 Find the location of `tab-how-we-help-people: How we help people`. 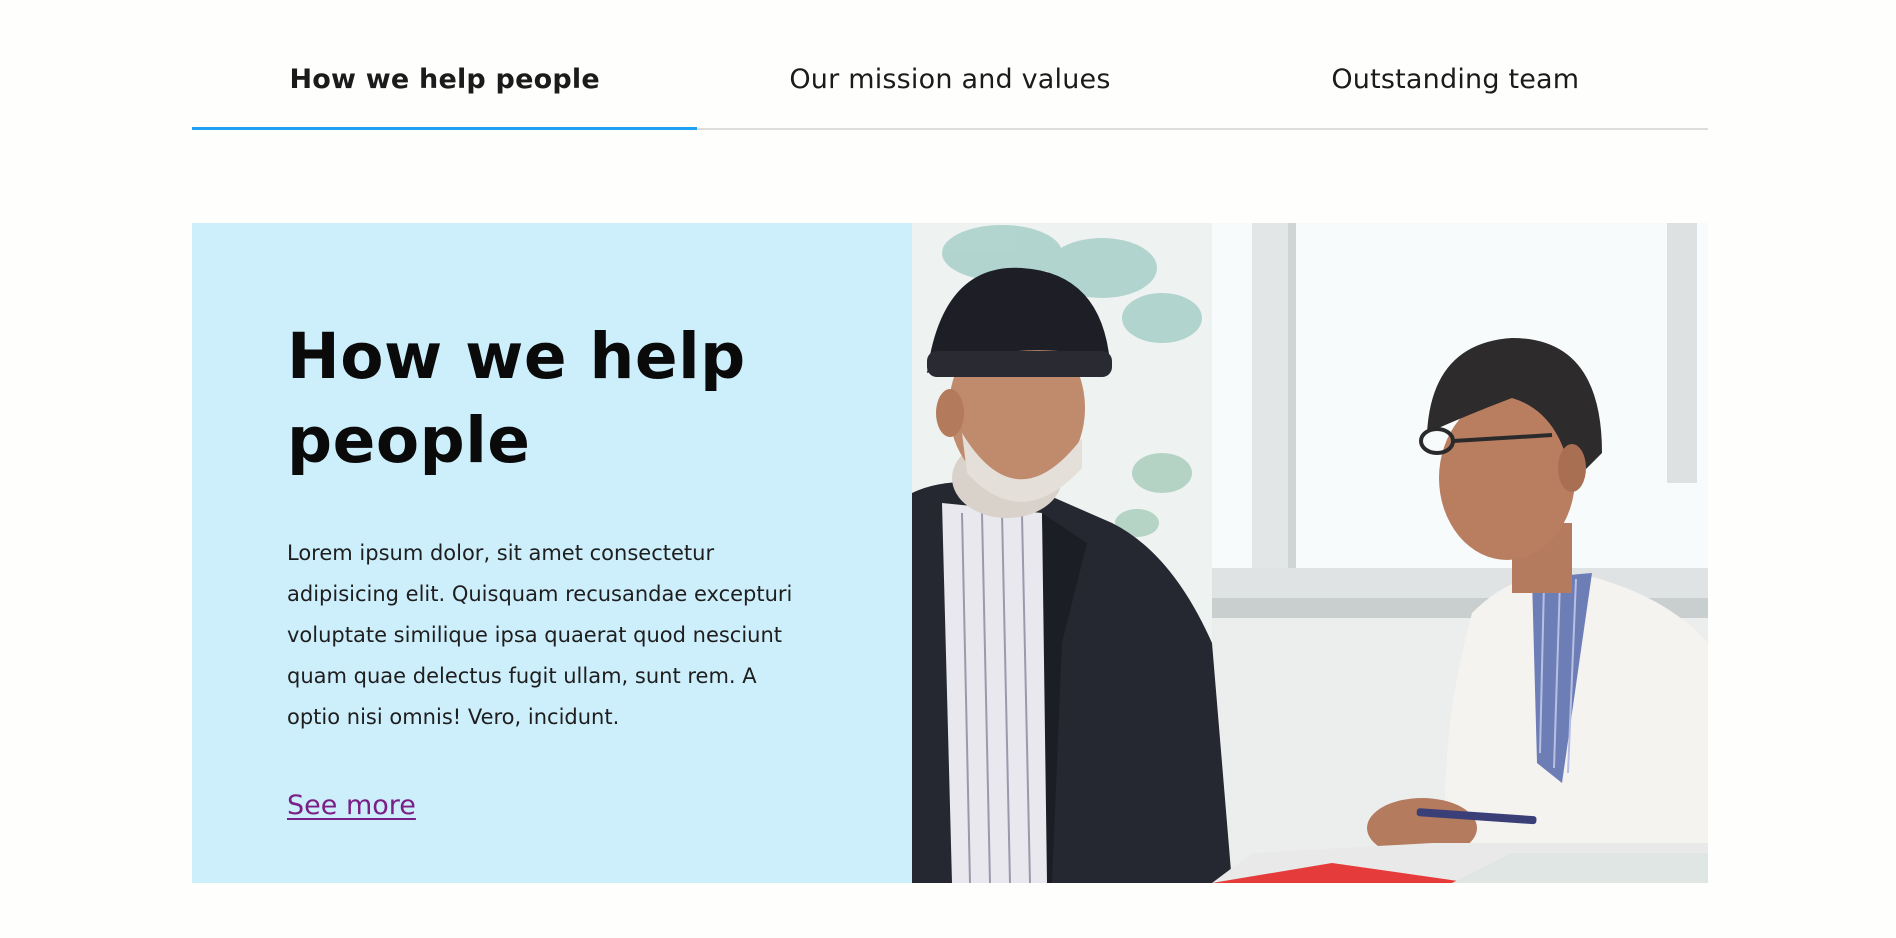

tab-how-we-help-people: How we help people is located at coordinates (445, 65).